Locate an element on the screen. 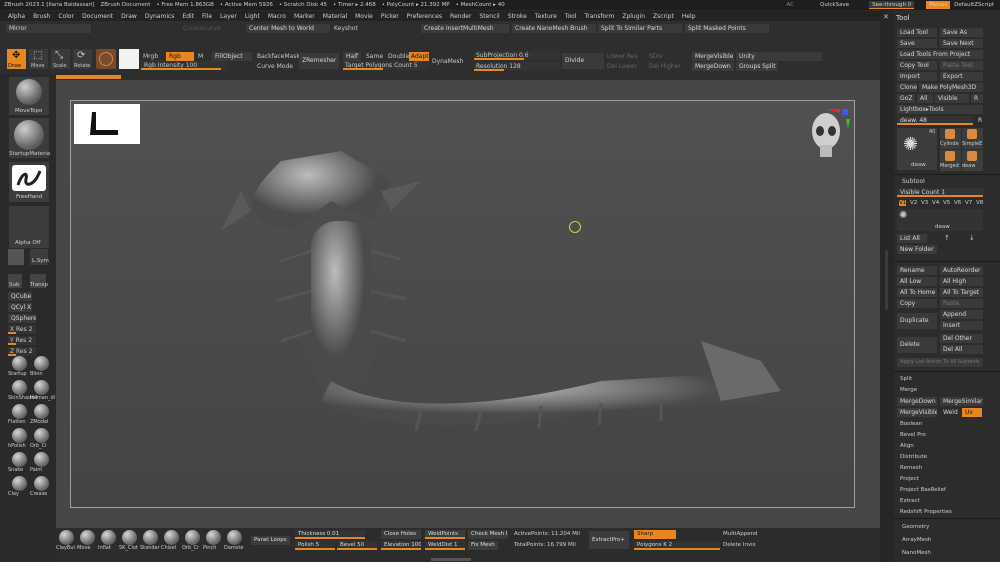  split-similar-button: Split To Similar Parts is located at coordinates (640, 28).